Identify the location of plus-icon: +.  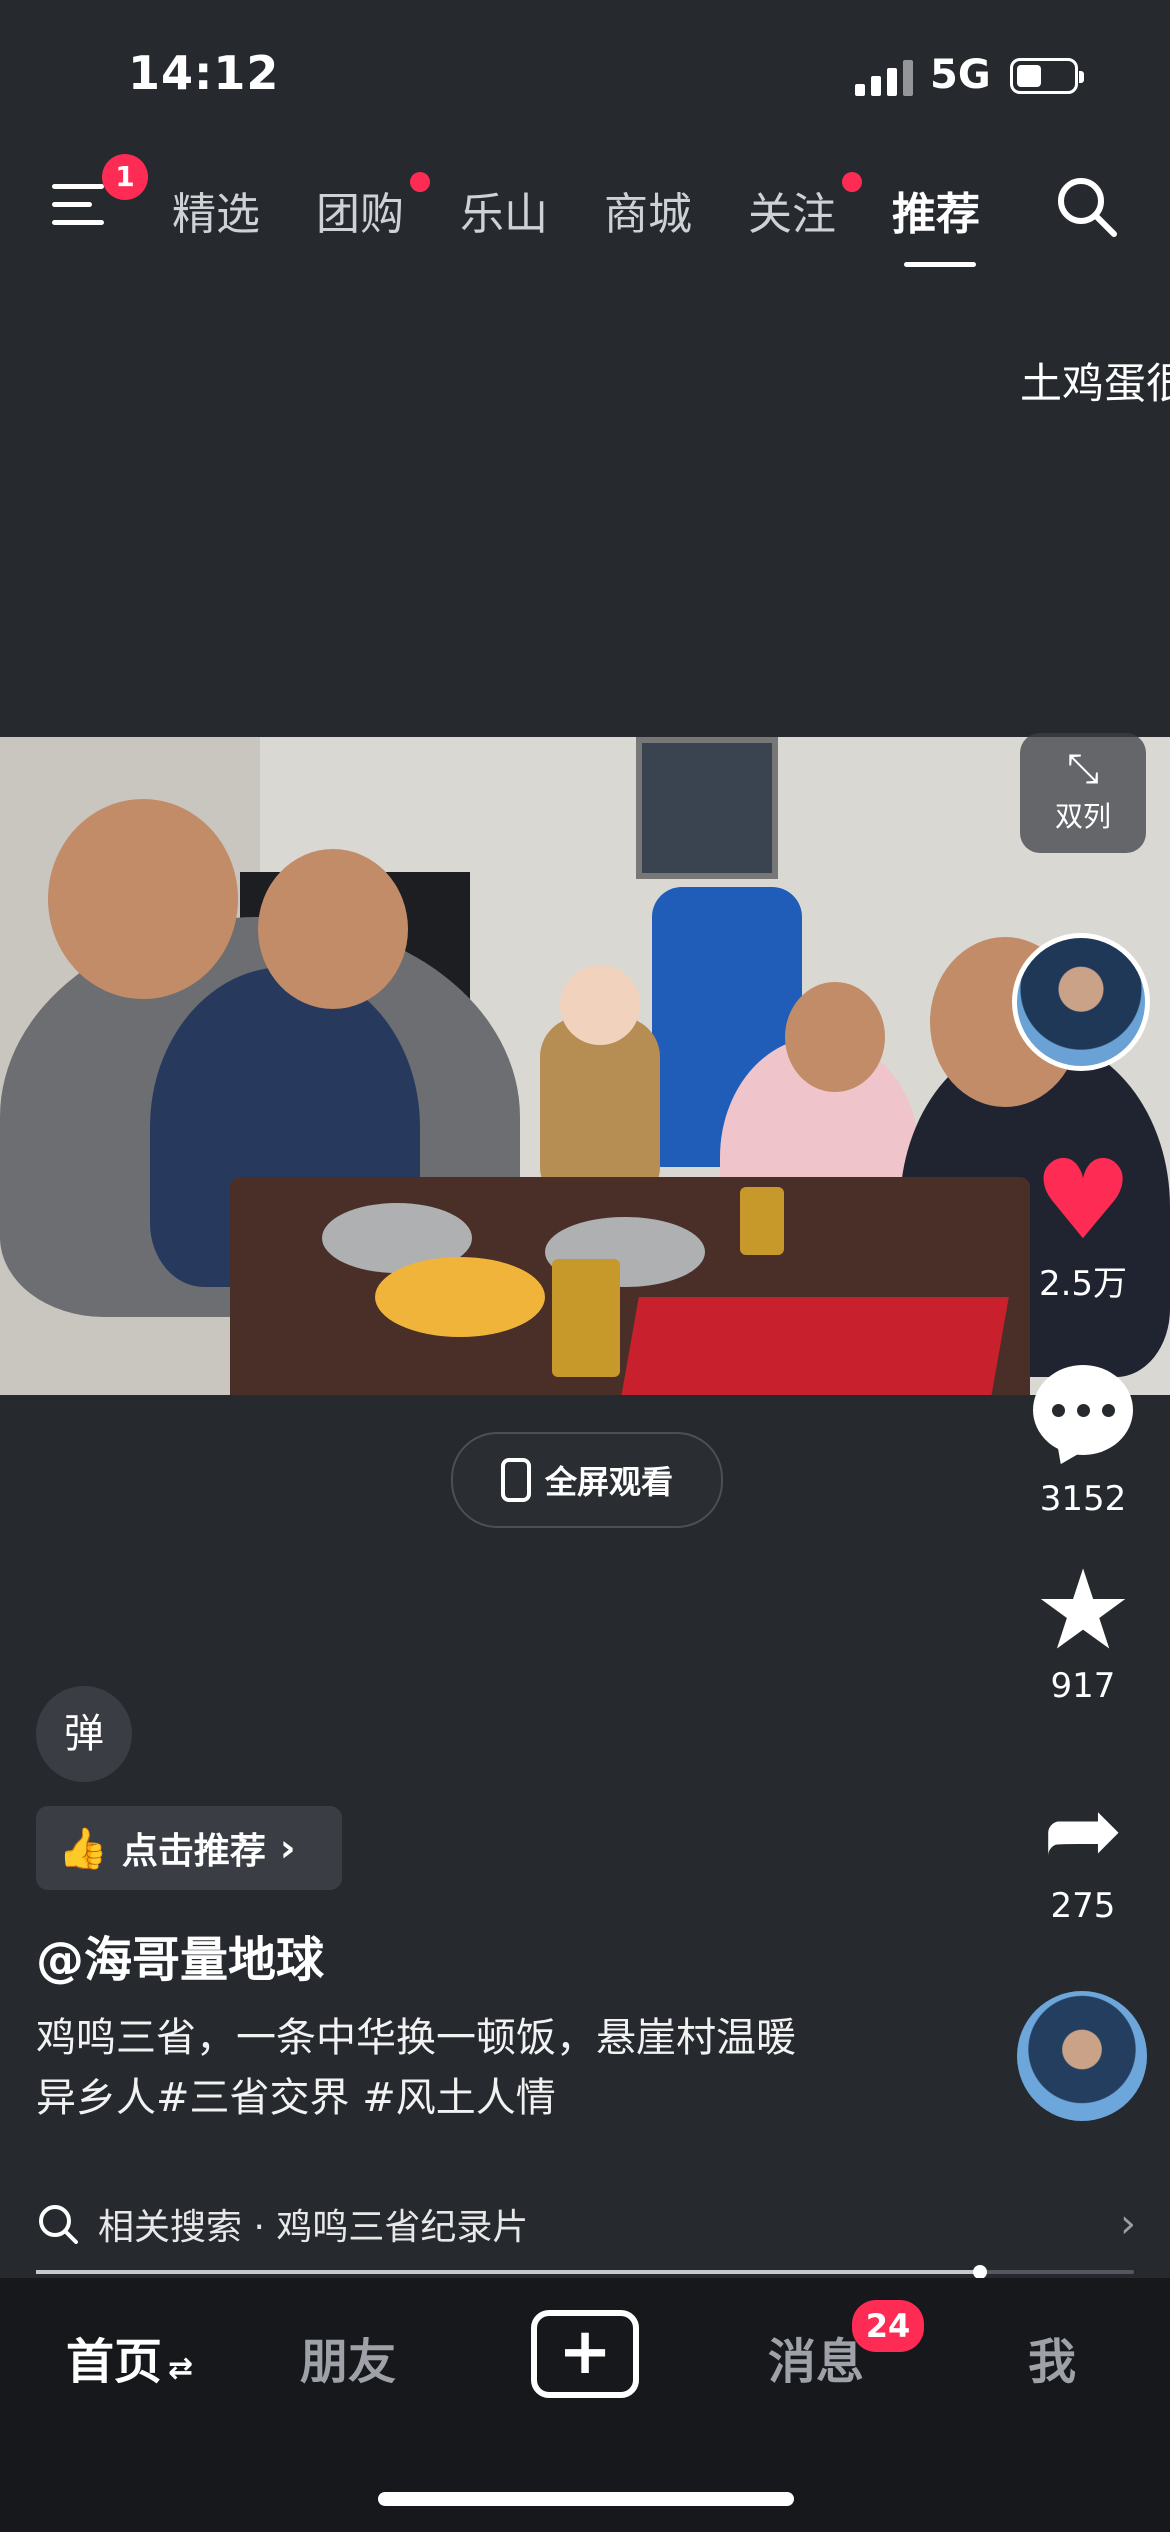
(585, 2352).